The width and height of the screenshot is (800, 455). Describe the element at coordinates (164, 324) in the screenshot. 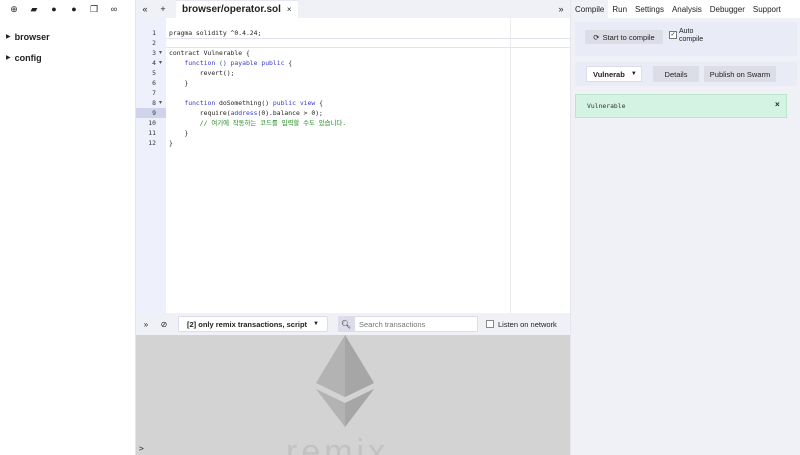

I see `clear-console-icon: ⊘` at that location.